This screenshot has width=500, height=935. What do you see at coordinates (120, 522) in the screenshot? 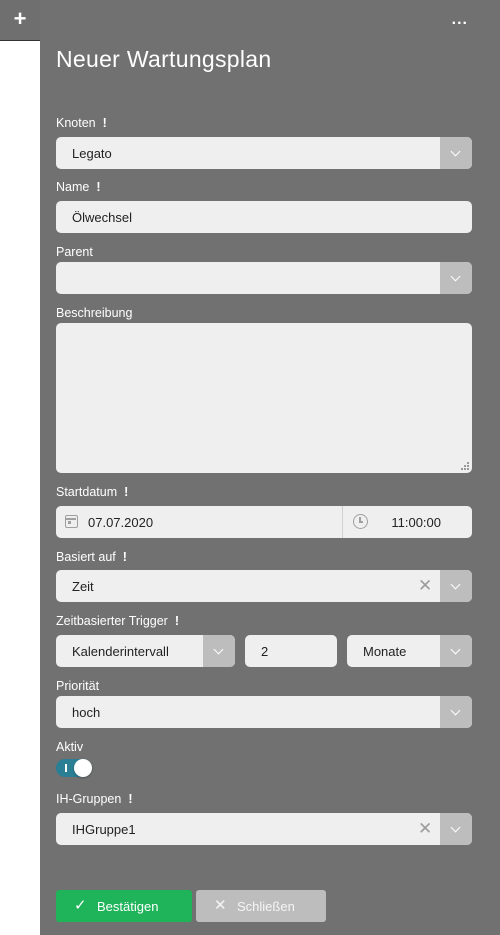
I see `date-input: 07.07.2020` at bounding box center [120, 522].